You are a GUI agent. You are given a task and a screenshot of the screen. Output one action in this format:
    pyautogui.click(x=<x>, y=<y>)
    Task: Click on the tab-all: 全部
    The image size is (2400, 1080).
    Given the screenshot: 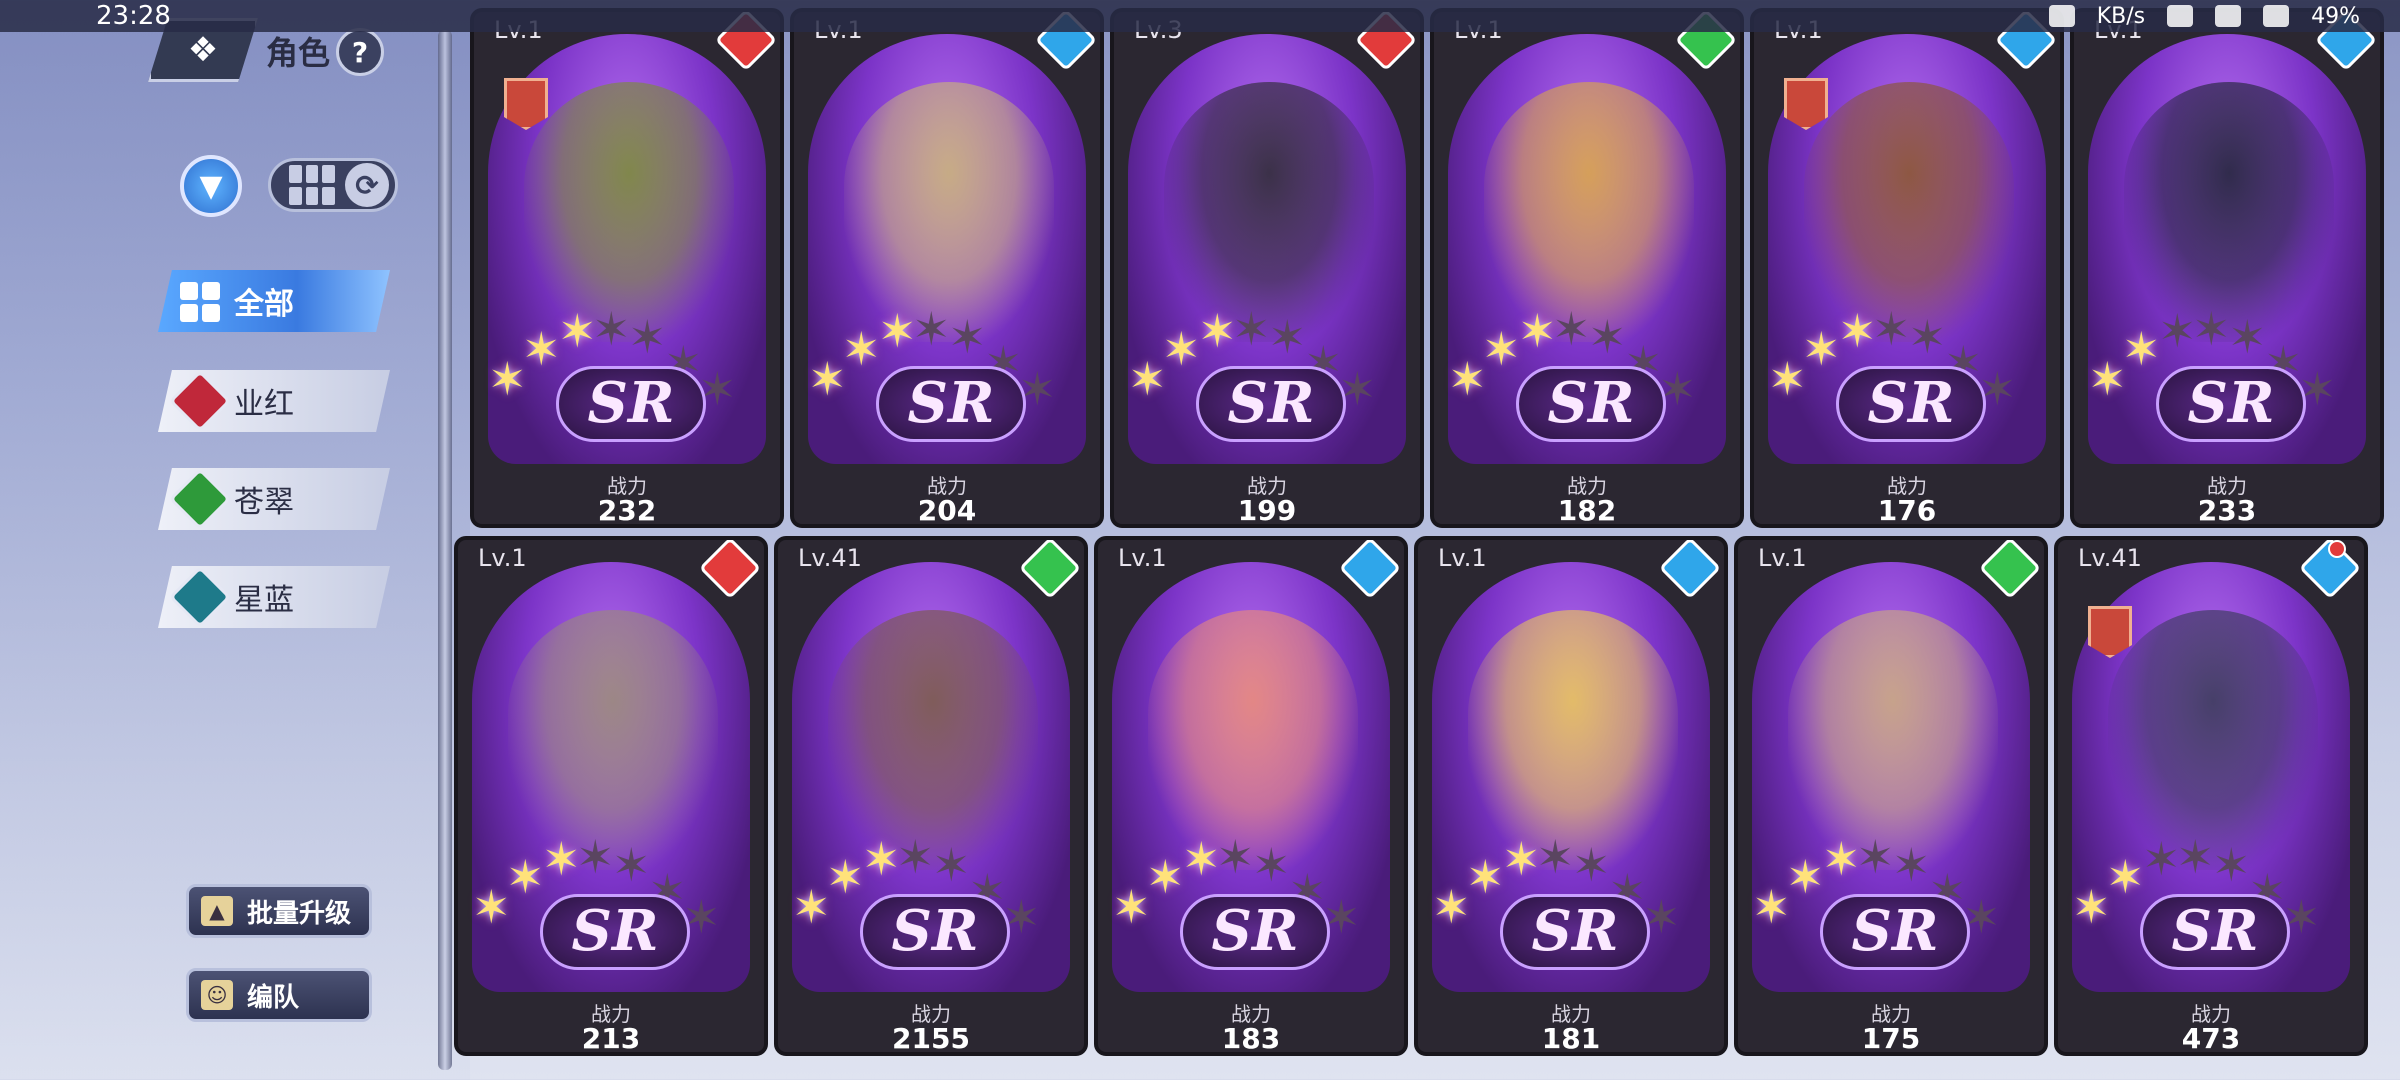 What is the action you would take?
    pyautogui.click(x=274, y=301)
    